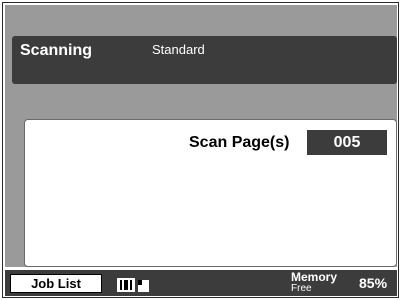 Image resolution: width=401 pixels, height=300 pixels. What do you see at coordinates (314, 277) in the screenshot?
I see `memory-label: Memory` at bounding box center [314, 277].